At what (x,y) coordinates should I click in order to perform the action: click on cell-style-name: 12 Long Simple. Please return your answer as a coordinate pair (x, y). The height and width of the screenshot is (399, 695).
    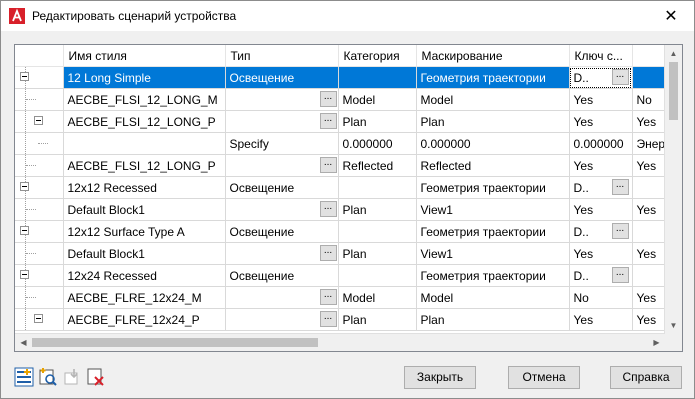
    Looking at the image, I should click on (144, 77).